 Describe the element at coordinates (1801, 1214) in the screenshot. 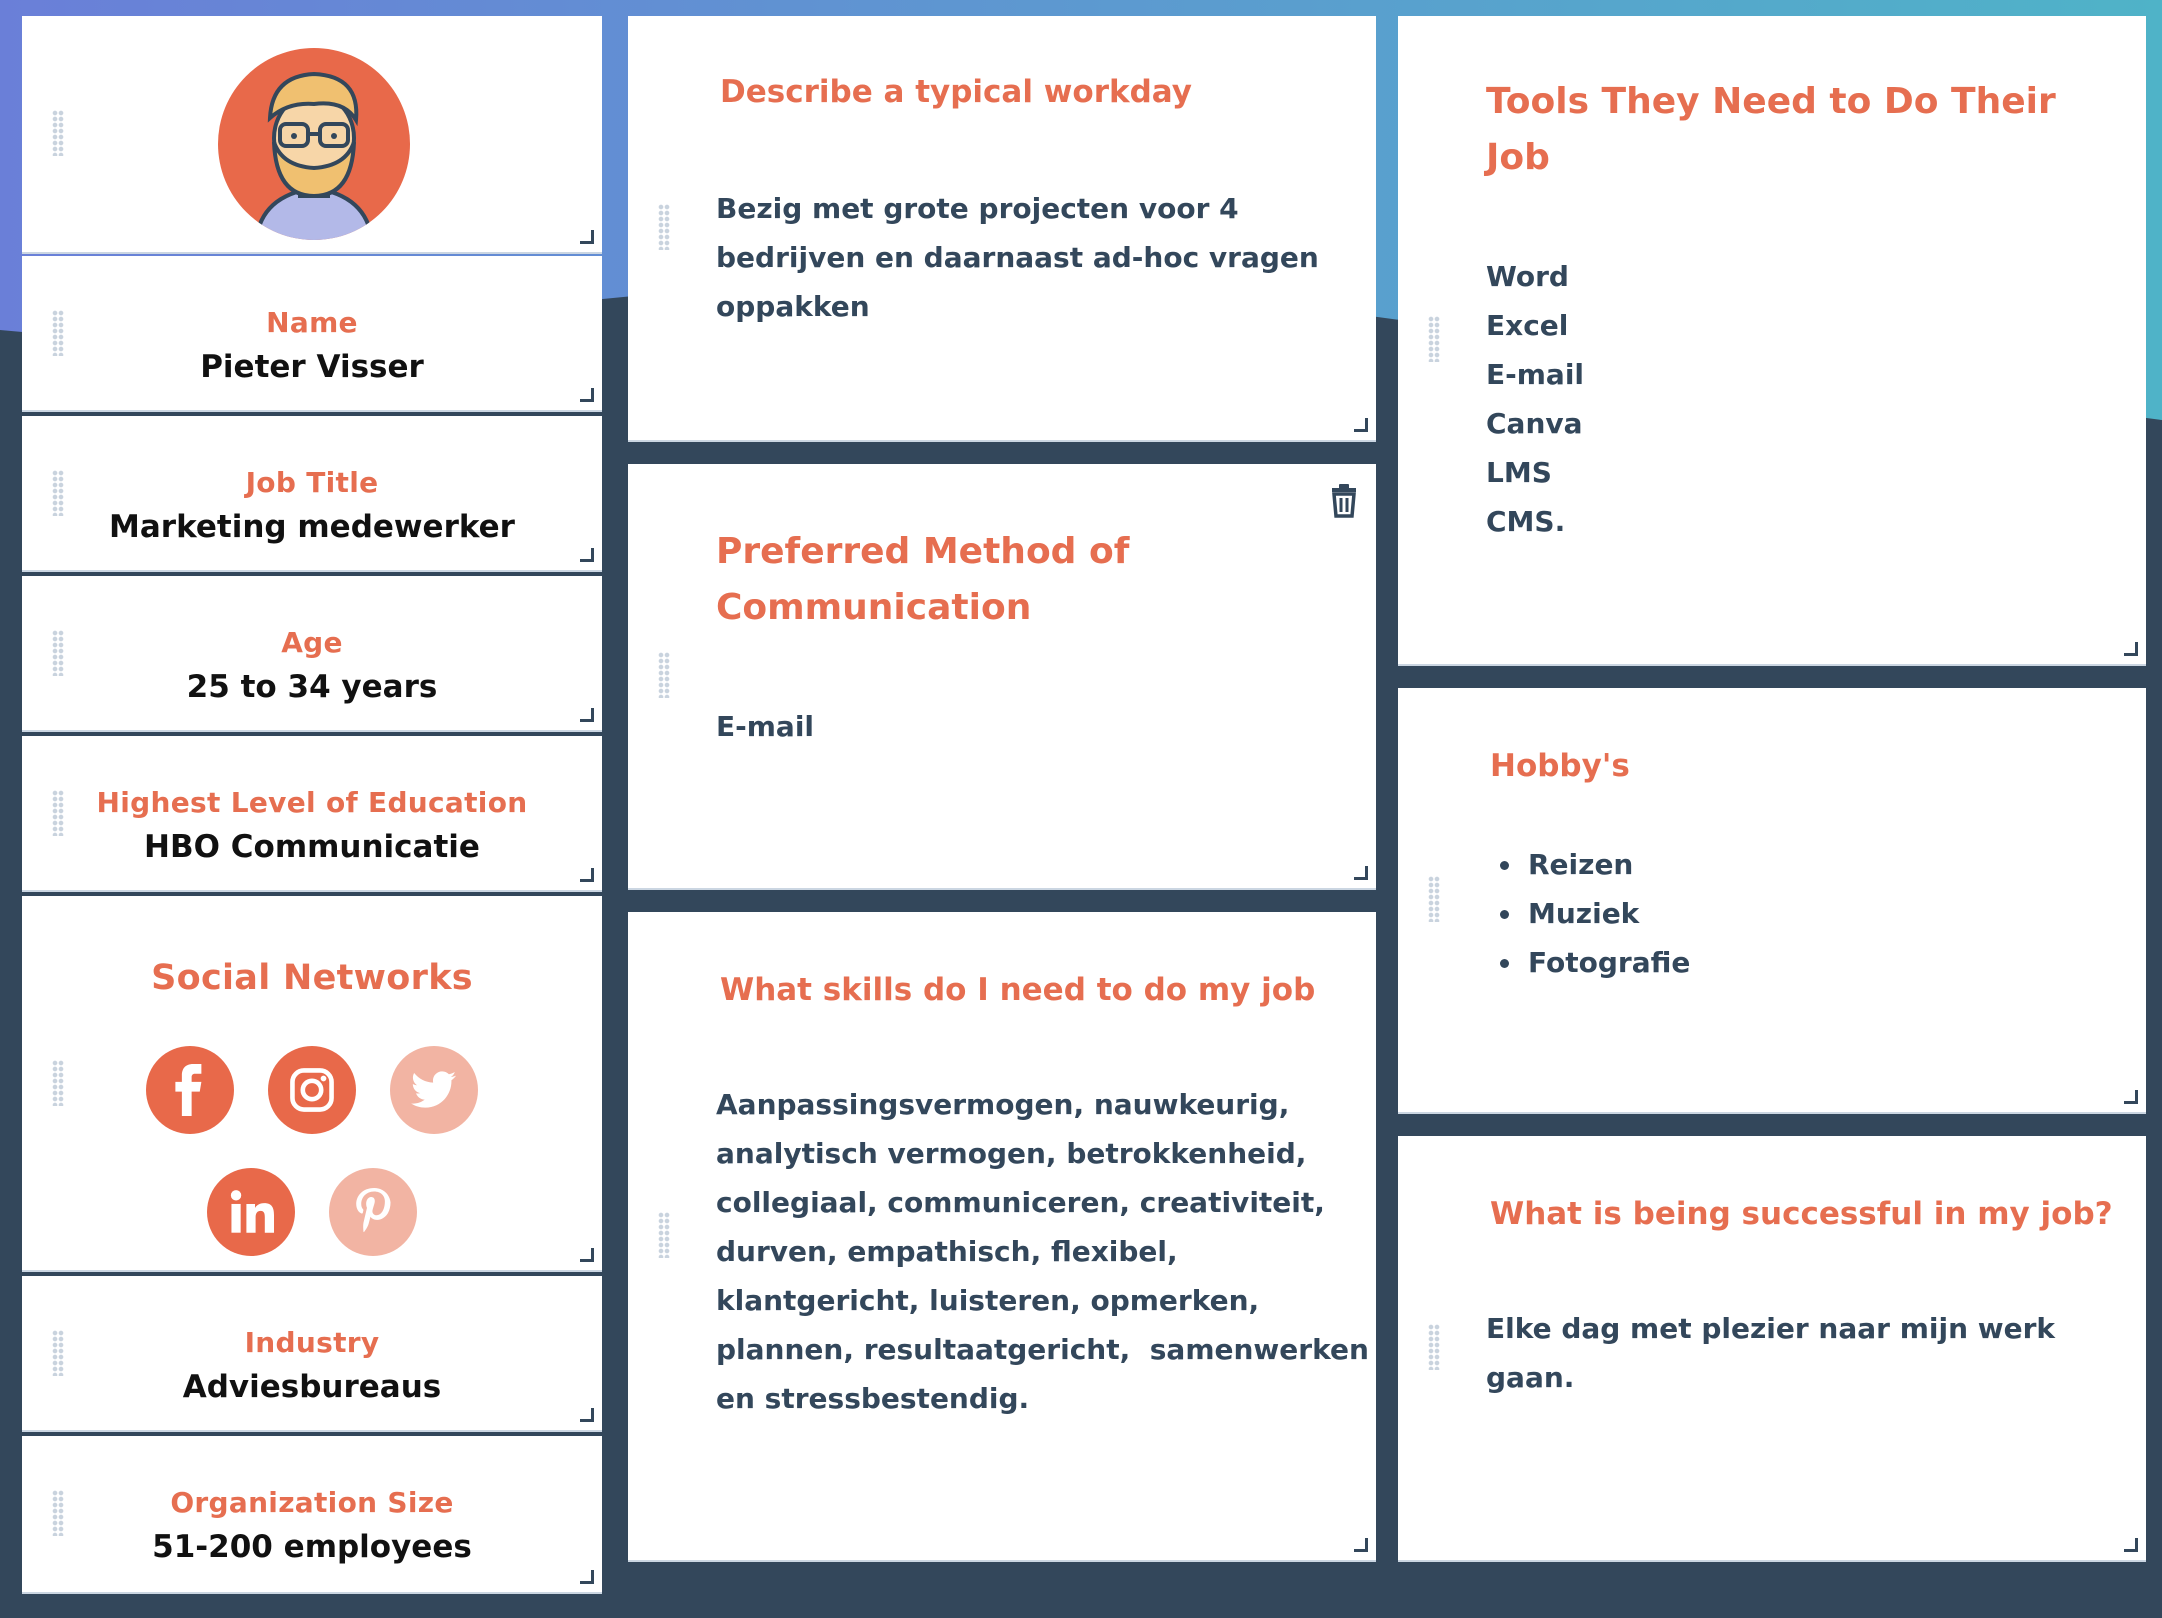

I see `success-title: What is being successful in my job?` at that location.